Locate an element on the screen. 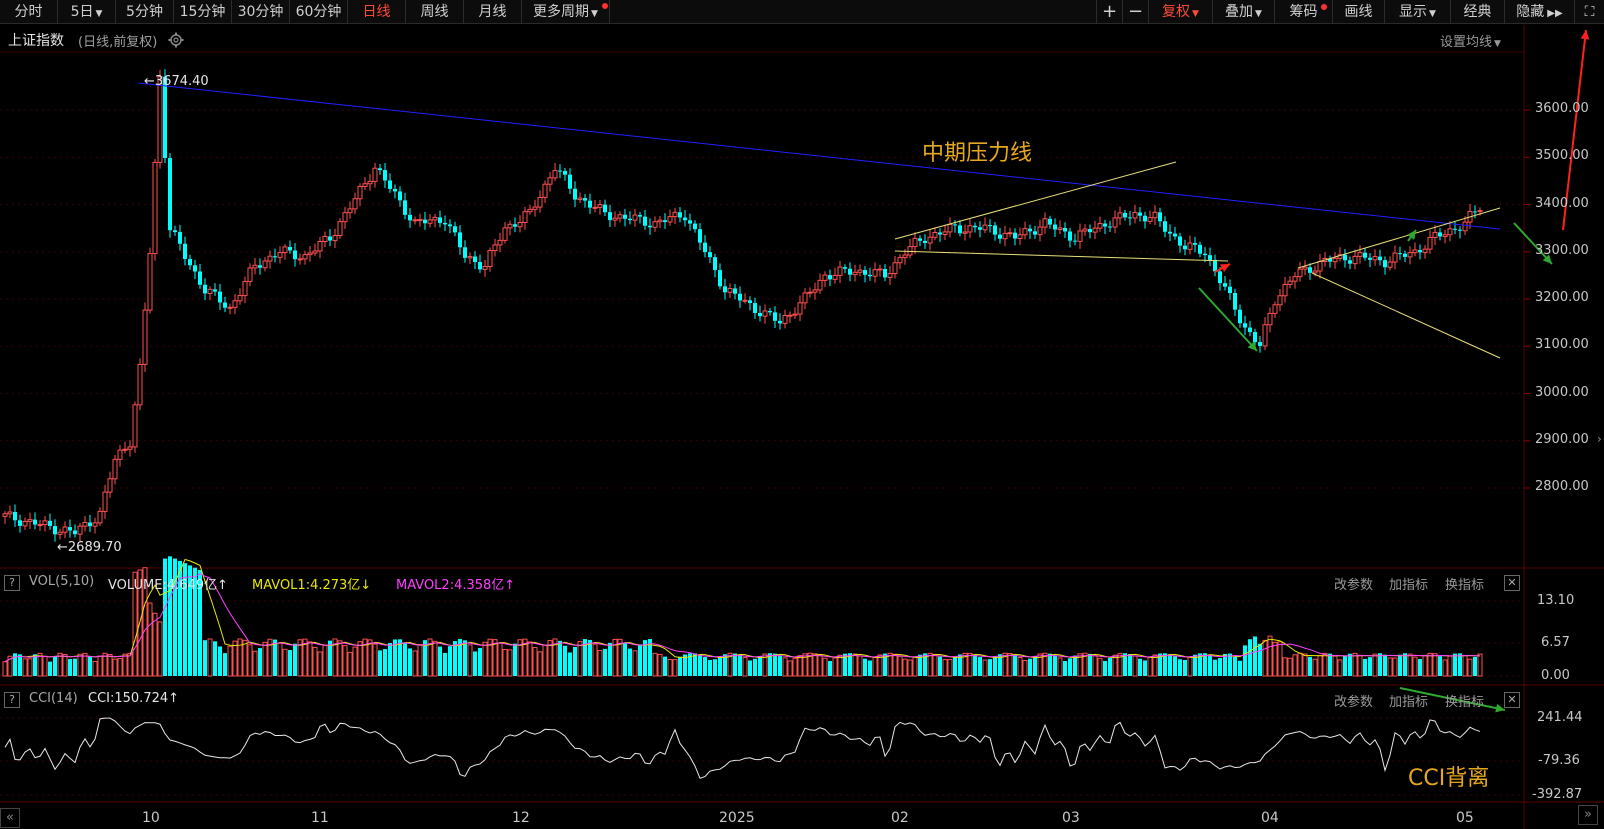 This screenshot has width=1604, height=829. cci-line is located at coordinates (742, 748).